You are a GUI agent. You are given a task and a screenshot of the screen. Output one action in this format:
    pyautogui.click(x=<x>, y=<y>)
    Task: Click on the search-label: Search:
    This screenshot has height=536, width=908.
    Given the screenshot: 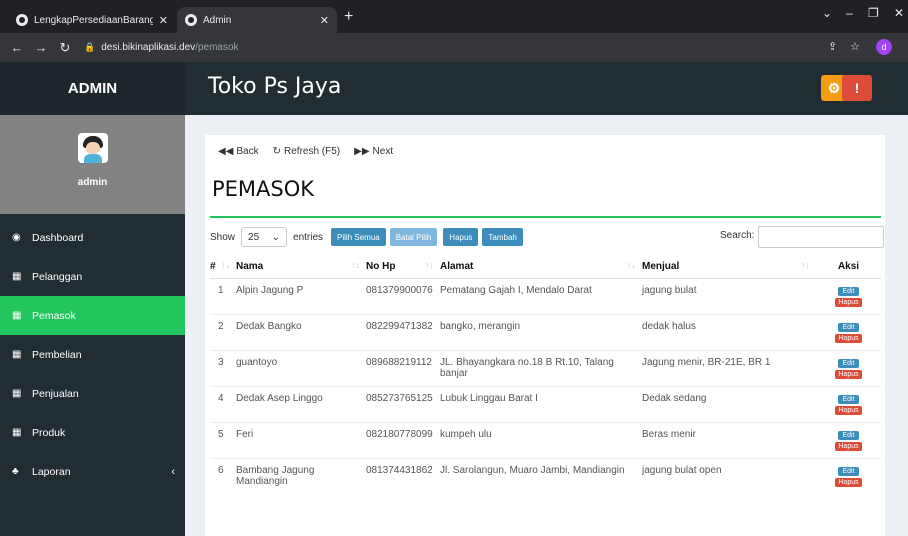 What is the action you would take?
    pyautogui.click(x=737, y=235)
    